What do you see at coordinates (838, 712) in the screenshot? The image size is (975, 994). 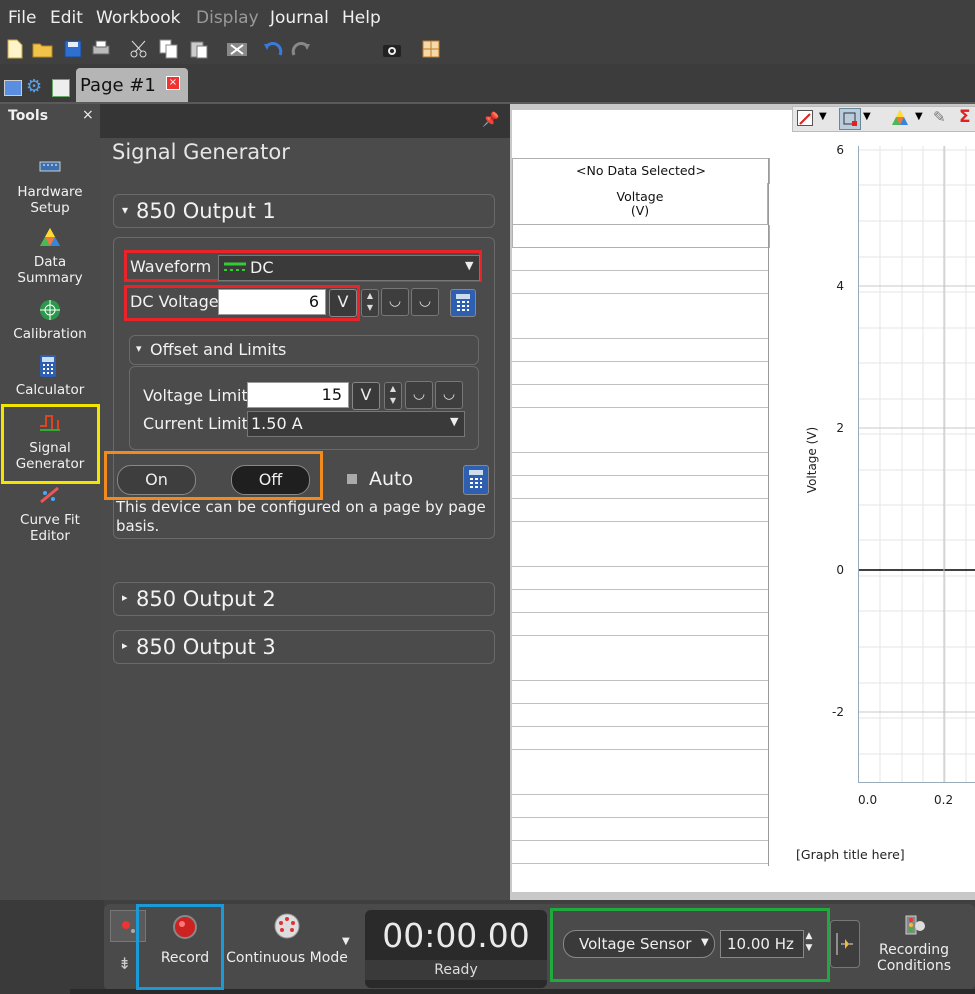 I see `y-tick: -2` at bounding box center [838, 712].